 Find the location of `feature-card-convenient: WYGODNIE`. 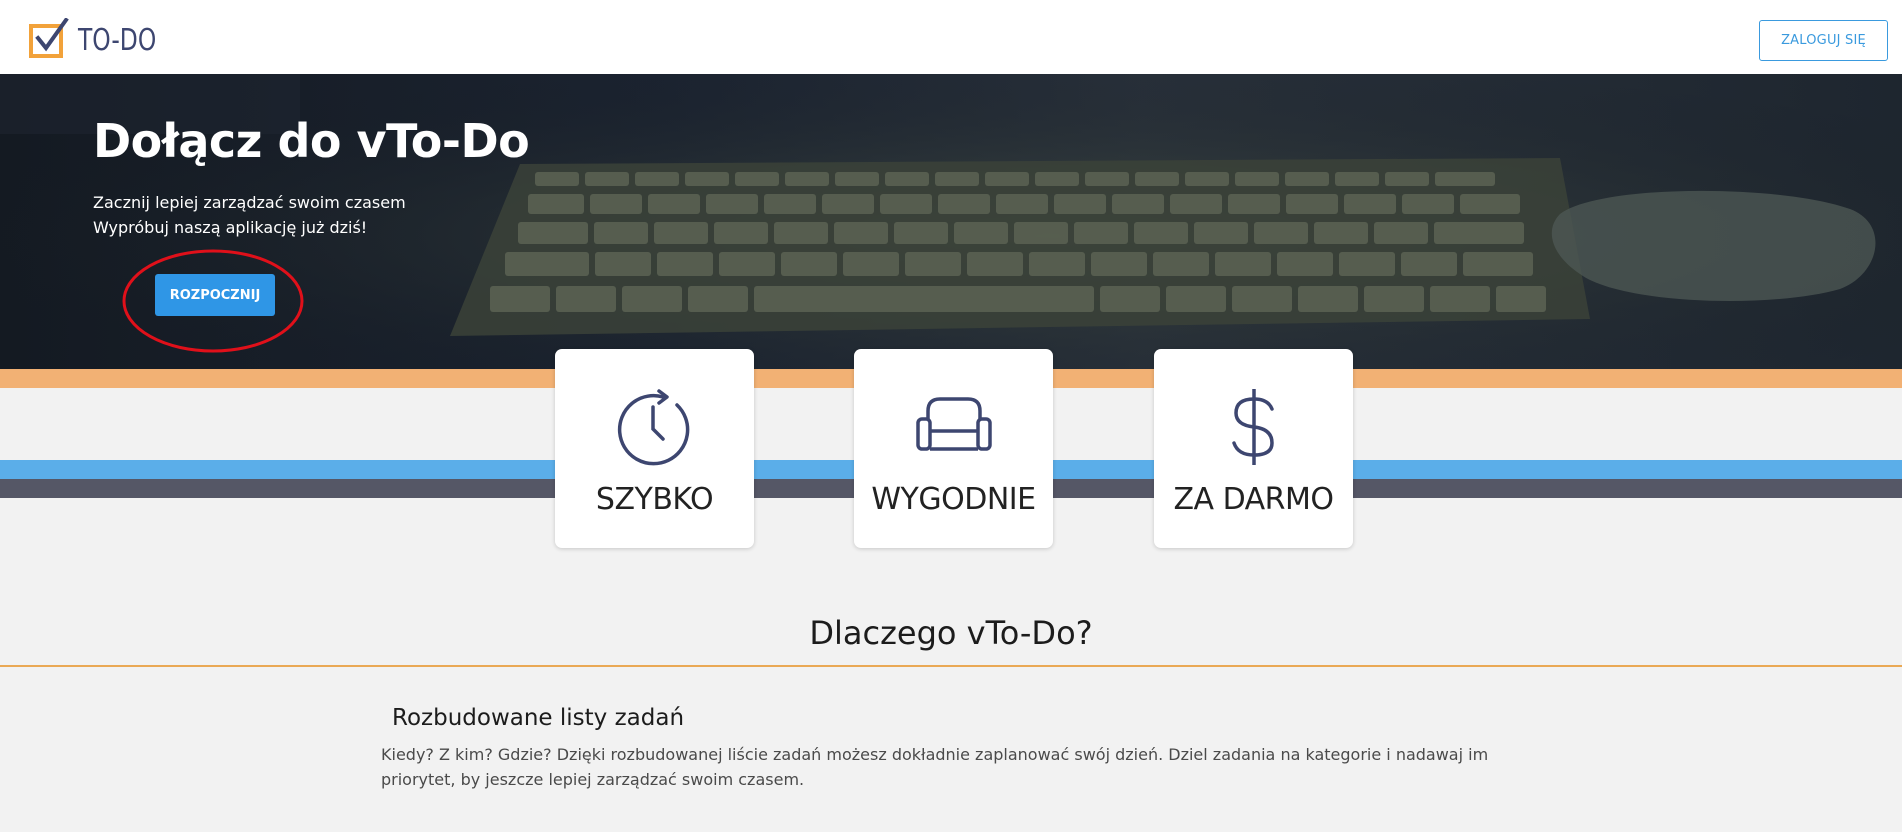

feature-card-convenient: WYGODNIE is located at coordinates (953, 448).